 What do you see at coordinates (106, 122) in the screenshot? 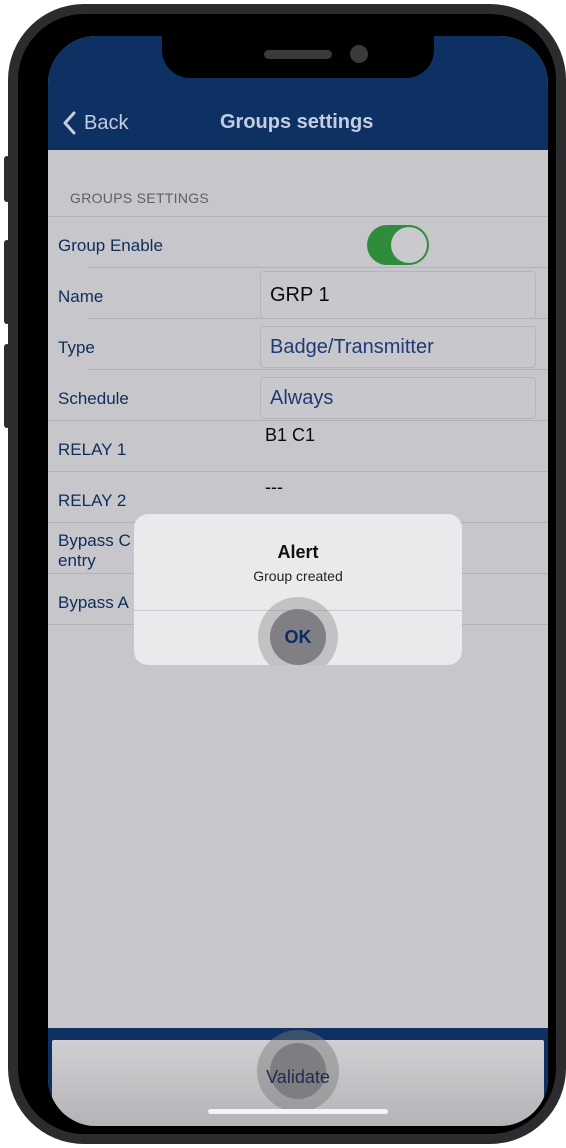
I see `back-label: Back` at bounding box center [106, 122].